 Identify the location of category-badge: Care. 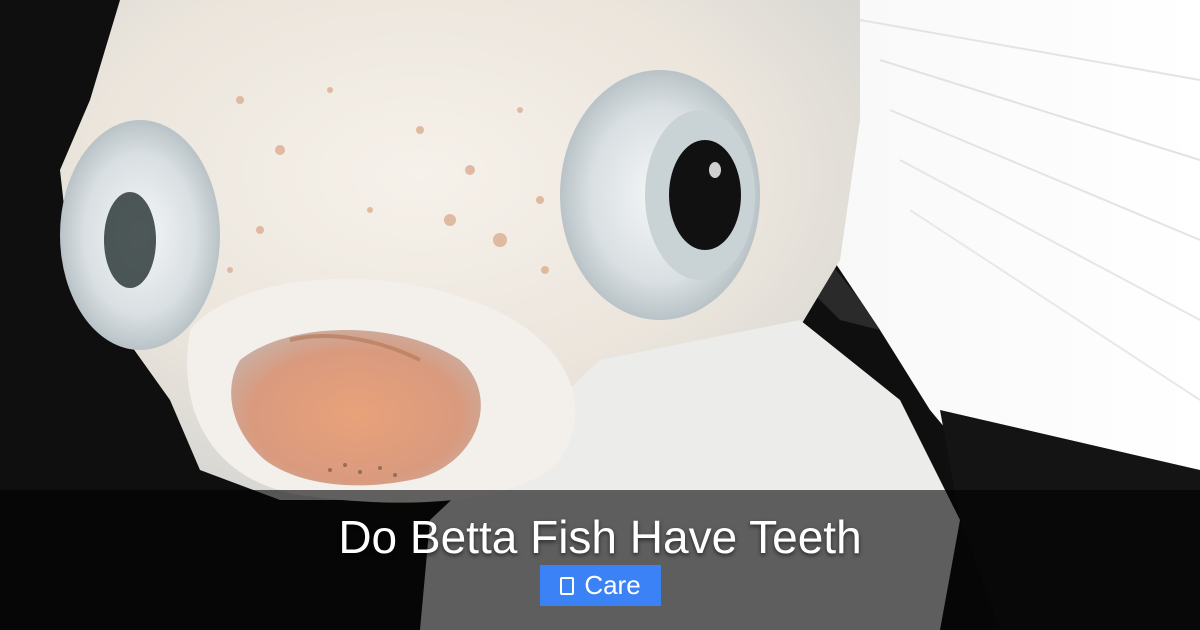
(600, 585).